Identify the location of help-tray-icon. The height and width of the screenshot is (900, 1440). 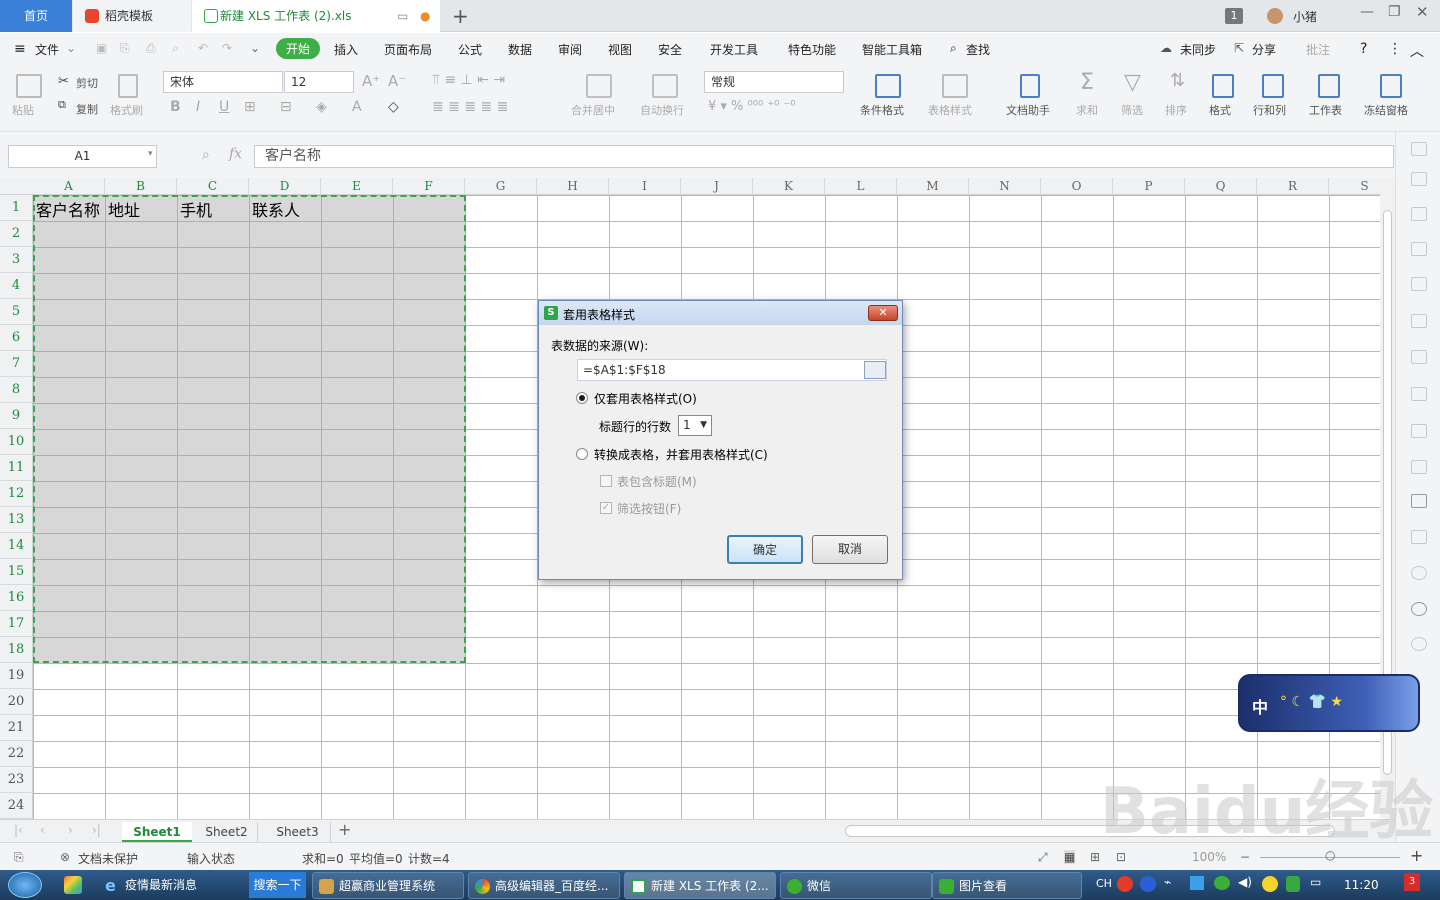
(1148, 884).